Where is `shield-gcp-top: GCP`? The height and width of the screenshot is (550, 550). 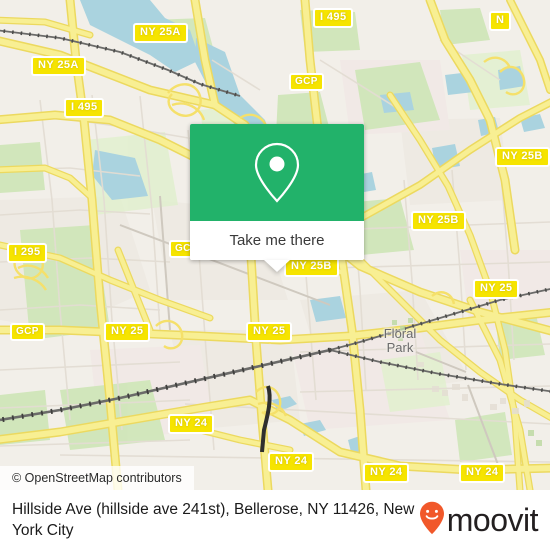
shield-gcp-top: GCP is located at coordinates (306, 82).